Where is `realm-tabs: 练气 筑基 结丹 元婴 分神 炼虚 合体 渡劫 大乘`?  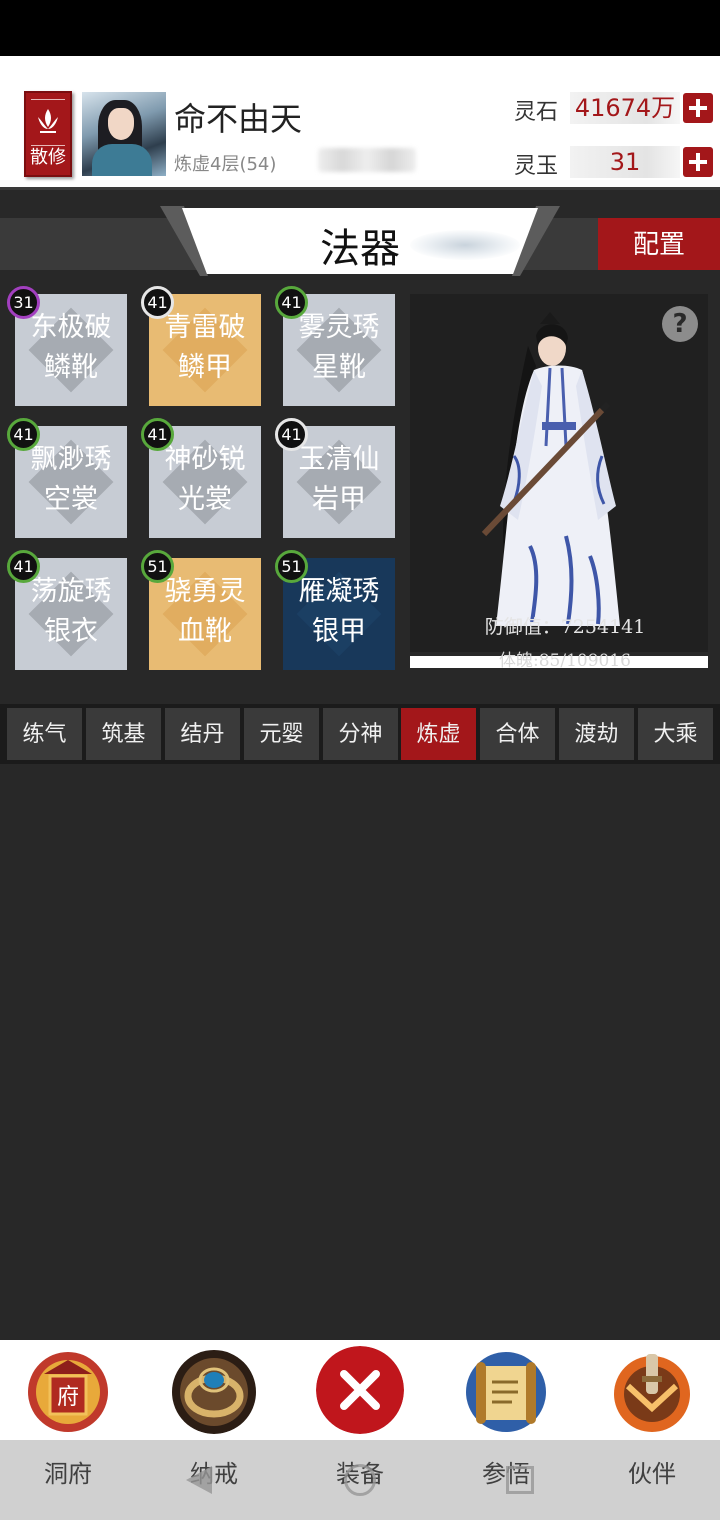
realm-tabs: 练气 筑基 结丹 元婴 分神 炼虚 合体 渡劫 大乘 is located at coordinates (360, 734).